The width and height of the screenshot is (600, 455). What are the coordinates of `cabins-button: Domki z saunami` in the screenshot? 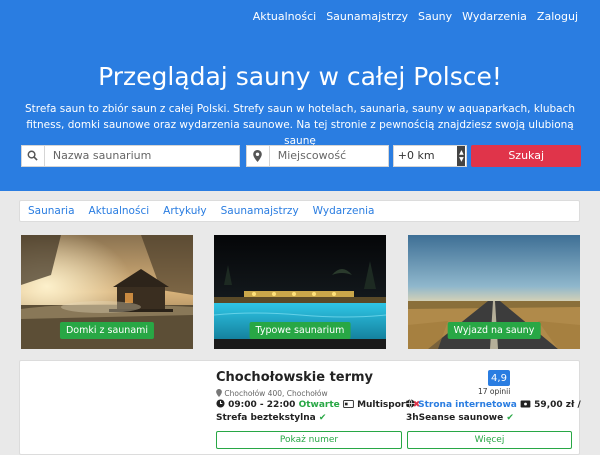 It's located at (107, 330).